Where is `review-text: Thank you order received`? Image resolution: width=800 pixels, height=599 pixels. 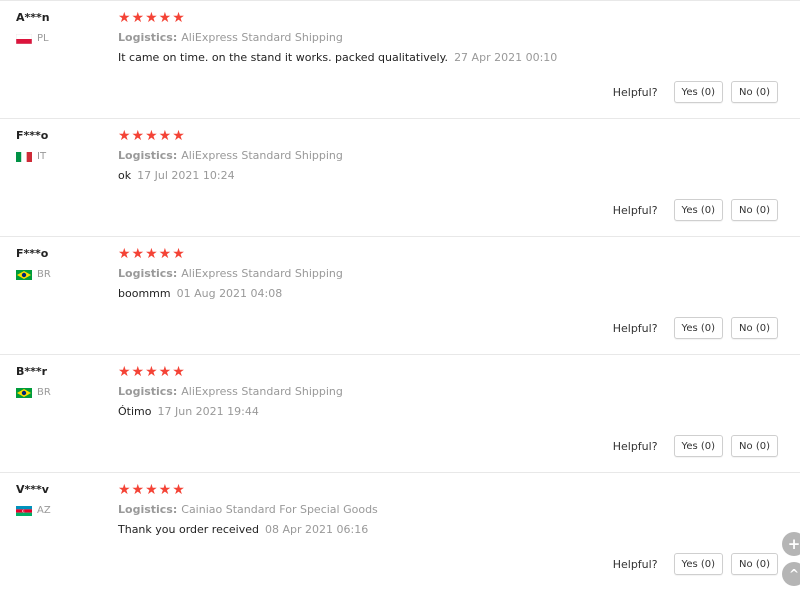 review-text: Thank you order received is located at coordinates (188, 529).